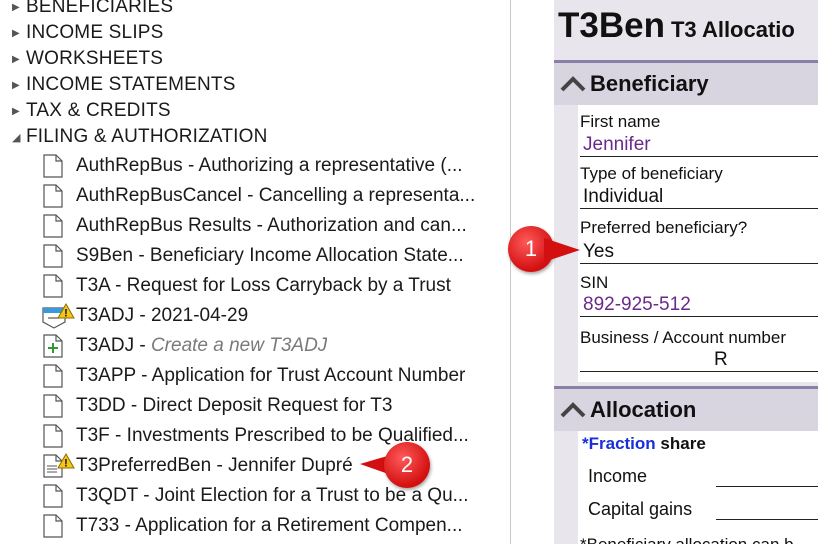 This screenshot has width=818, height=544. Describe the element at coordinates (699, 305) in the screenshot. I see `sin-field: 892-925-512` at that location.